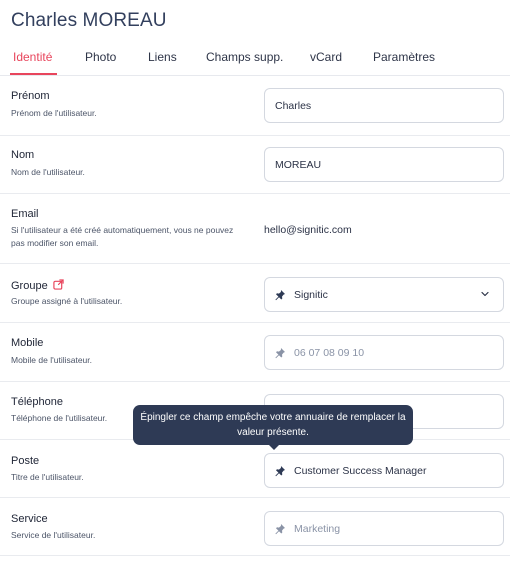 This screenshot has width=510, height=568. Describe the element at coordinates (33, 74) in the screenshot. I see `active-tab-indicator` at that location.